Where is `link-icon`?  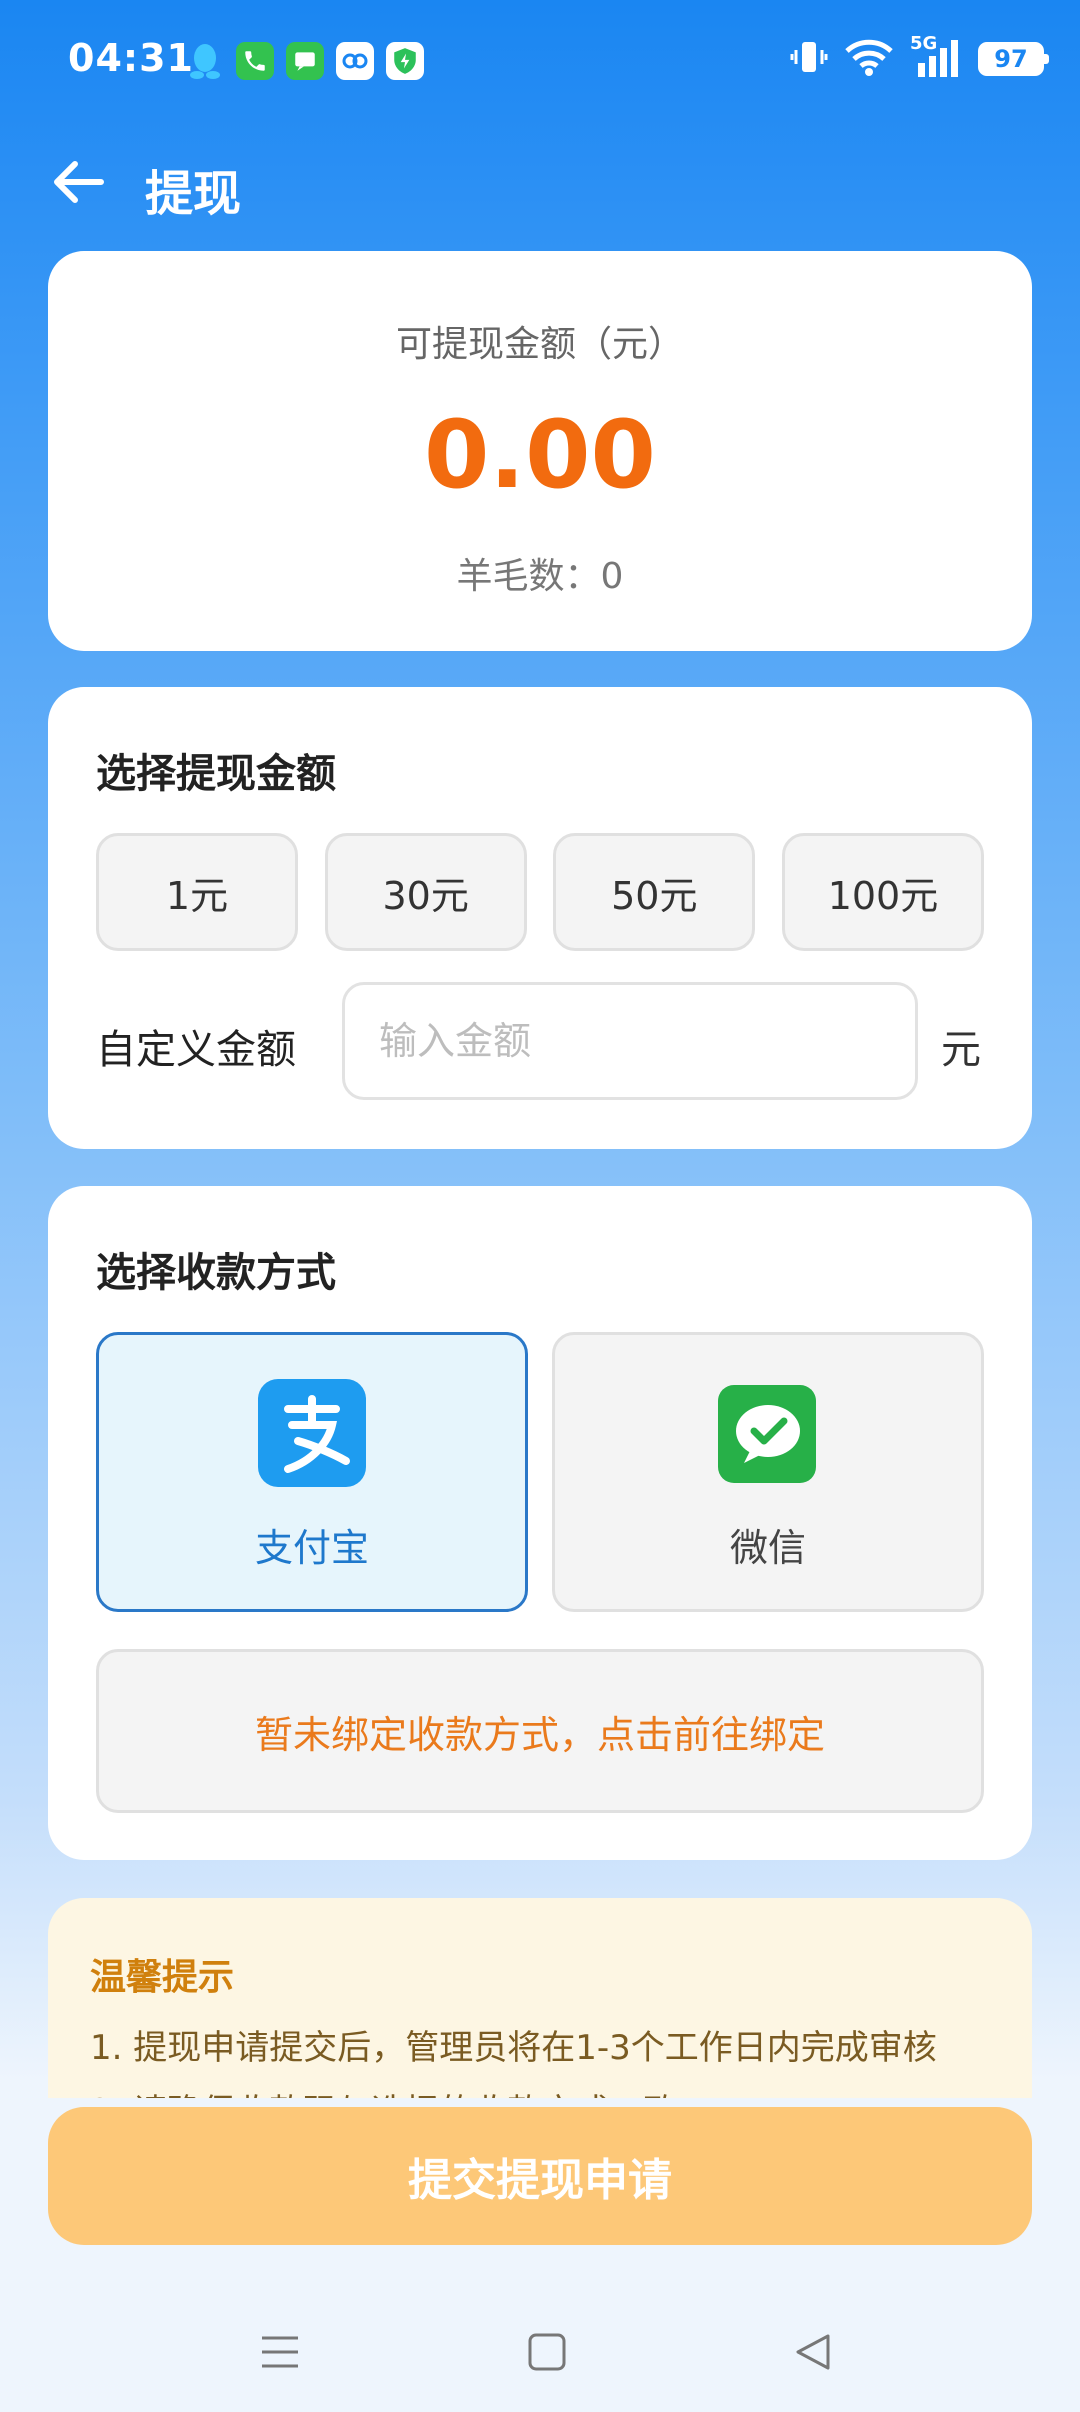
link-icon is located at coordinates (355, 61).